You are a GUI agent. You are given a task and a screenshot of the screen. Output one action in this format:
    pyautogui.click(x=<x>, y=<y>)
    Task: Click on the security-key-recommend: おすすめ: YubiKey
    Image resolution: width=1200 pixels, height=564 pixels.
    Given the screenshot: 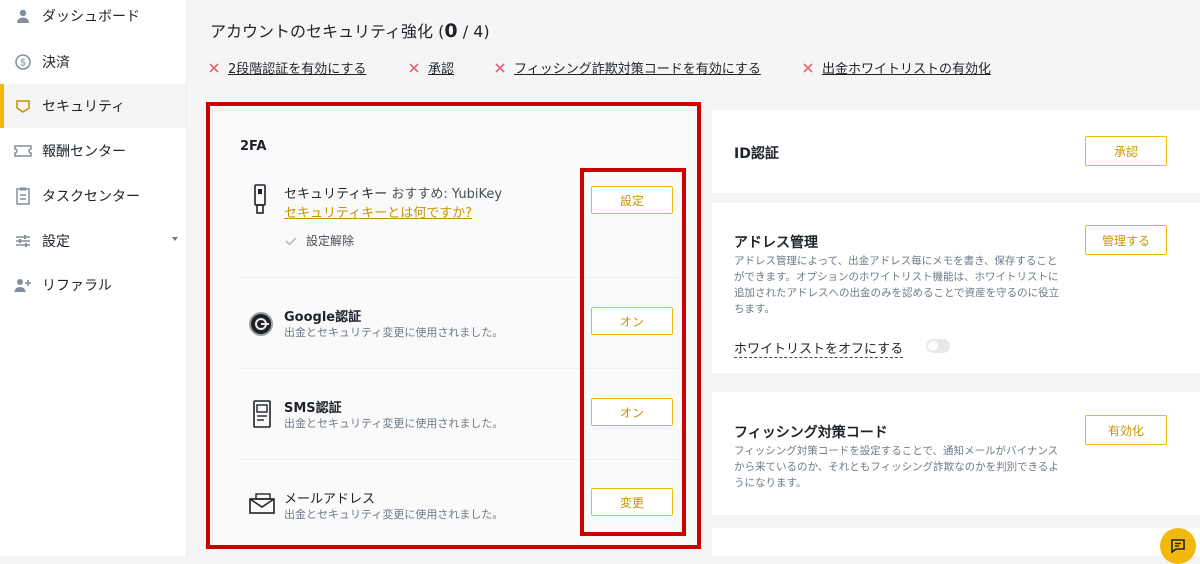 What is the action you would take?
    pyautogui.click(x=447, y=194)
    